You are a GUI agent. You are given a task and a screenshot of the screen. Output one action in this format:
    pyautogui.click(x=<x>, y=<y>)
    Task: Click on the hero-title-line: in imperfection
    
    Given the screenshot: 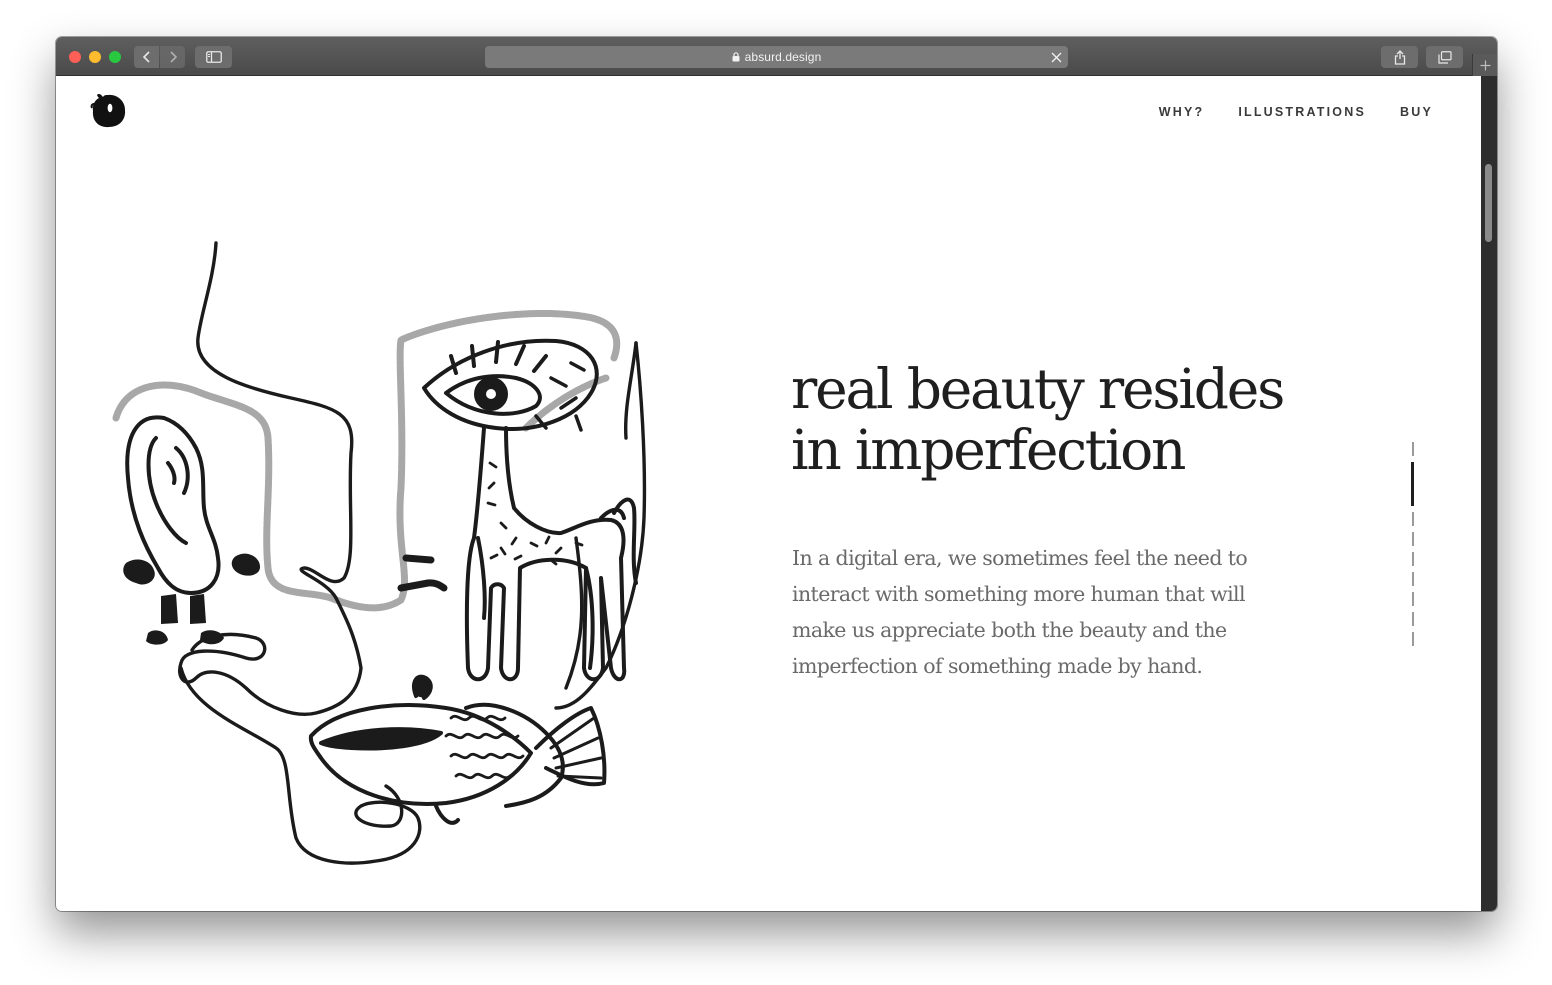 What is the action you would take?
    pyautogui.click(x=988, y=450)
    